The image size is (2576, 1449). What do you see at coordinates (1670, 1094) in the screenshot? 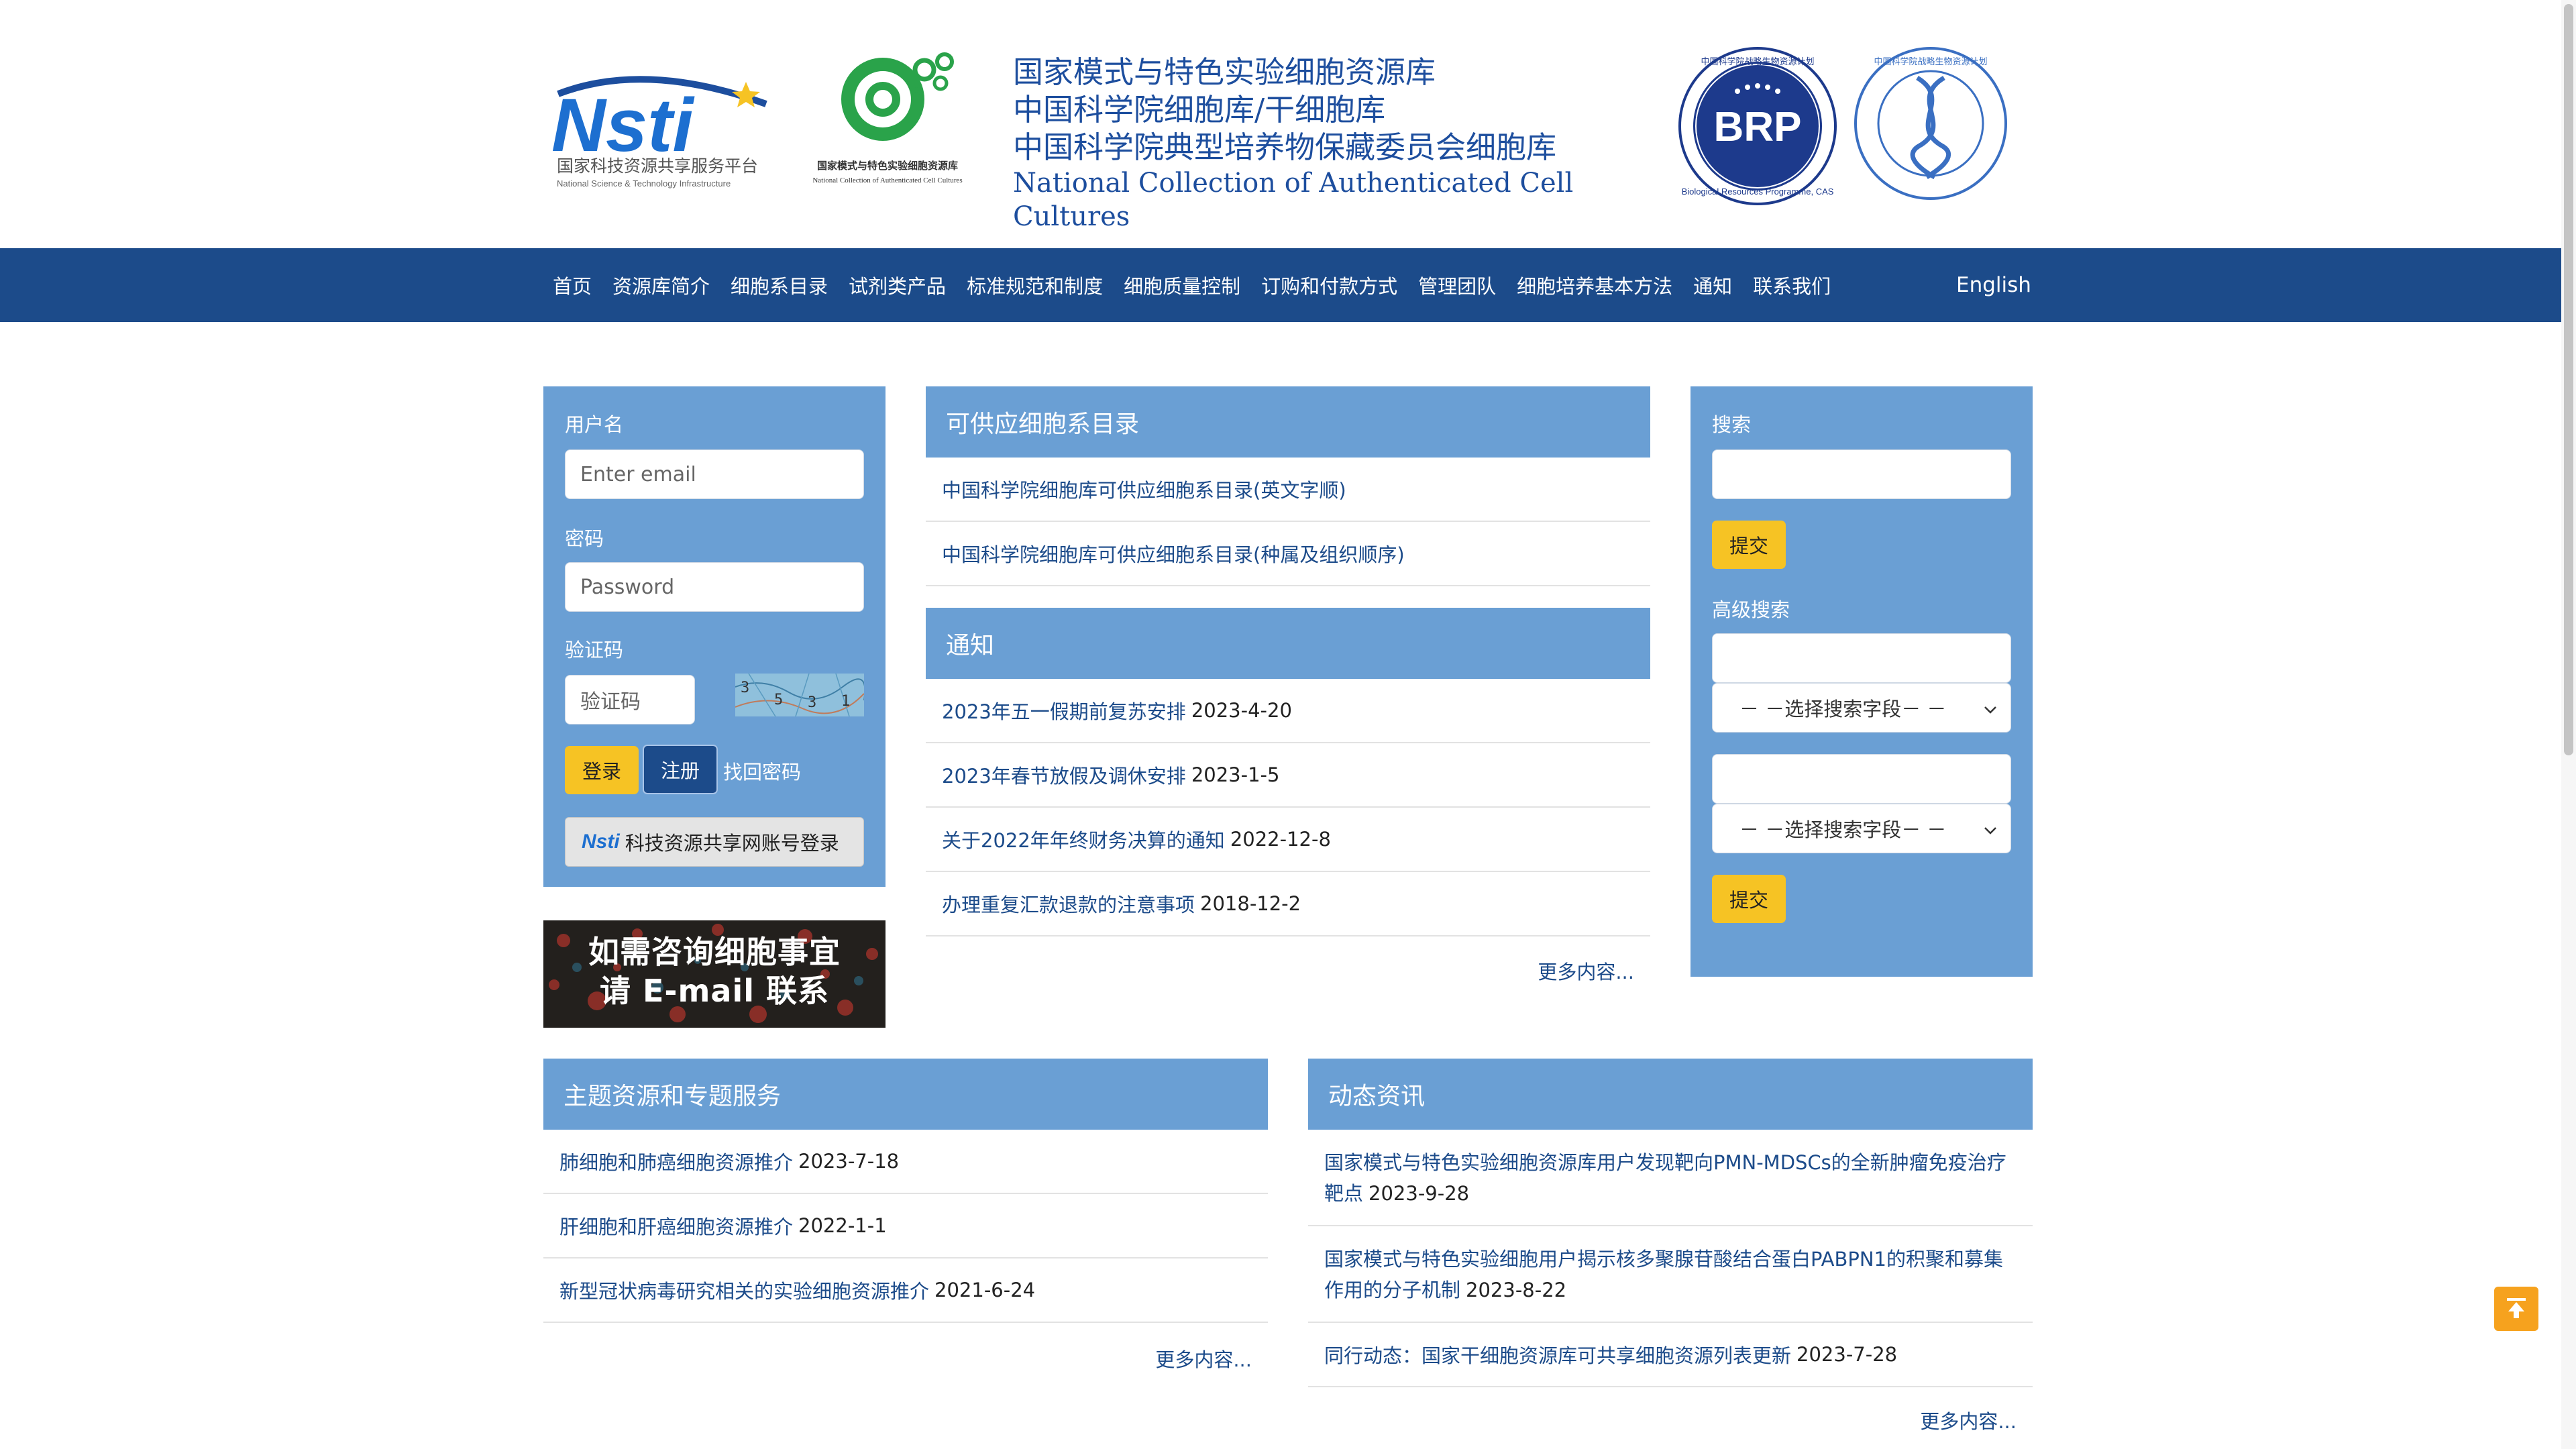
I see `news-panel-title: 动态资讯` at bounding box center [1670, 1094].